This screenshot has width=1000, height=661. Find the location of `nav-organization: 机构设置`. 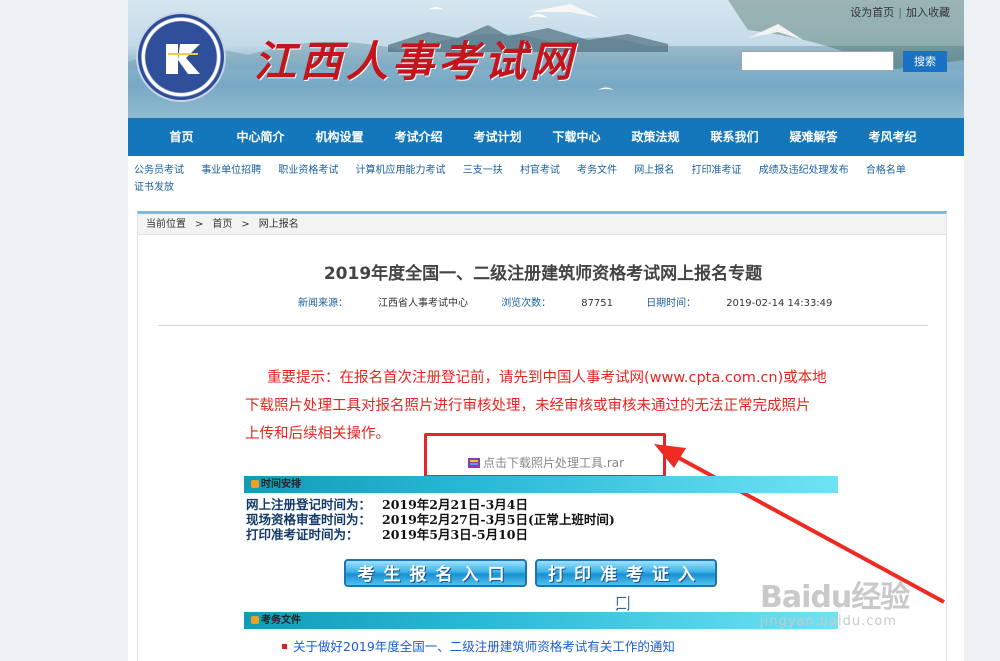

nav-organization: 机构设置 is located at coordinates (339, 137).